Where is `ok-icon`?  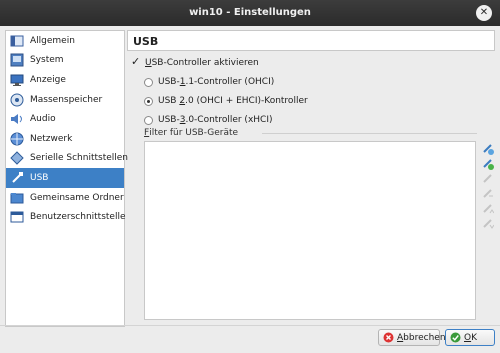 ok-icon is located at coordinates (455, 337).